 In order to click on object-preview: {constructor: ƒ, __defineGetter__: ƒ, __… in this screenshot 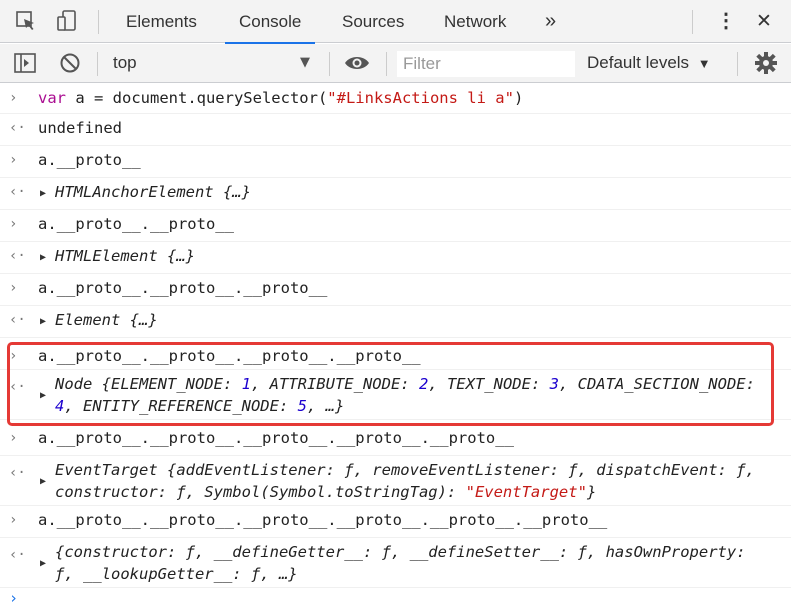, I will do `click(407, 563)`.